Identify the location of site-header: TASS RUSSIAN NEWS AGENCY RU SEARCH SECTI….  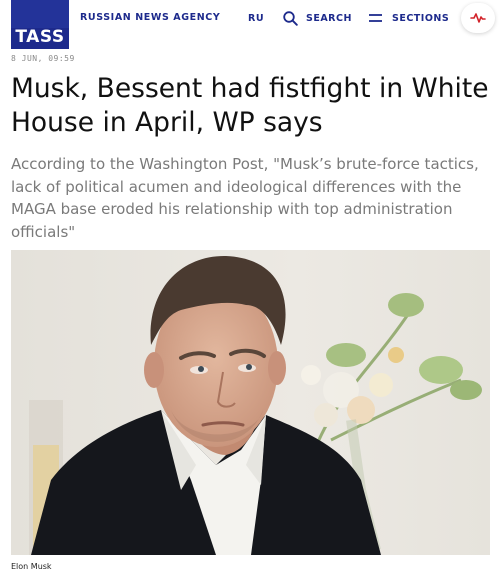
(250, 25).